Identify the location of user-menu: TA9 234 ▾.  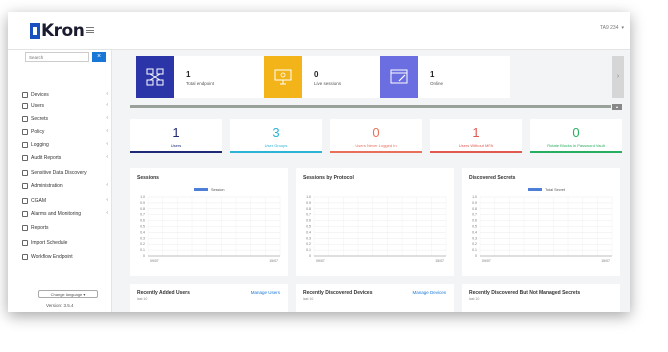
(612, 28).